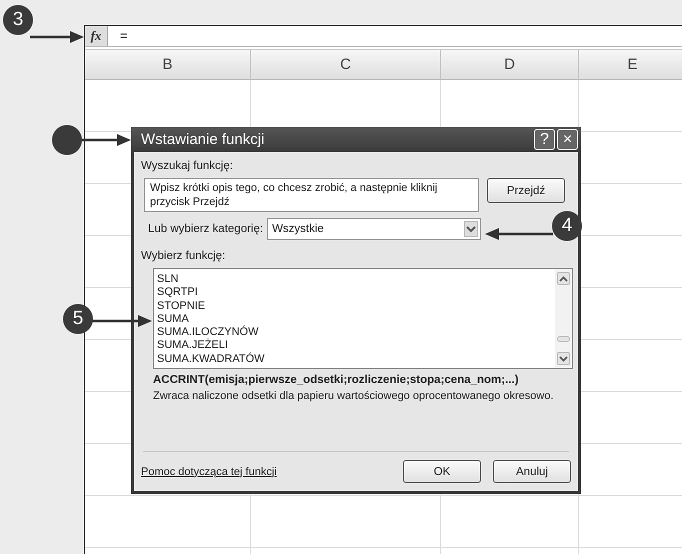 This screenshot has width=682, height=554. Describe the element at coordinates (567, 139) in the screenshot. I see `close-button: ×` at that location.